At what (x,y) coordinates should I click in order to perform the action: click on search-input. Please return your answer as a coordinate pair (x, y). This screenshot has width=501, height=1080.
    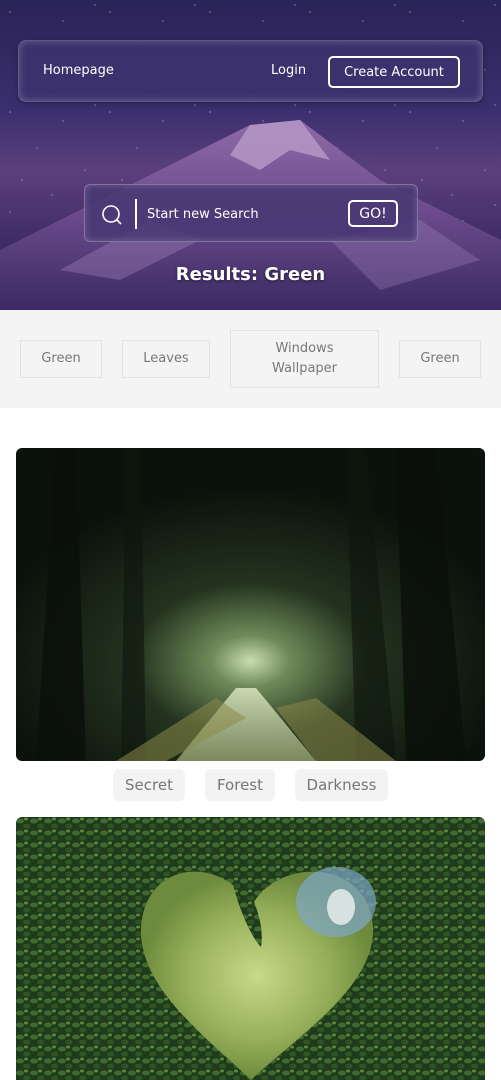
    Looking at the image, I should click on (242, 214).